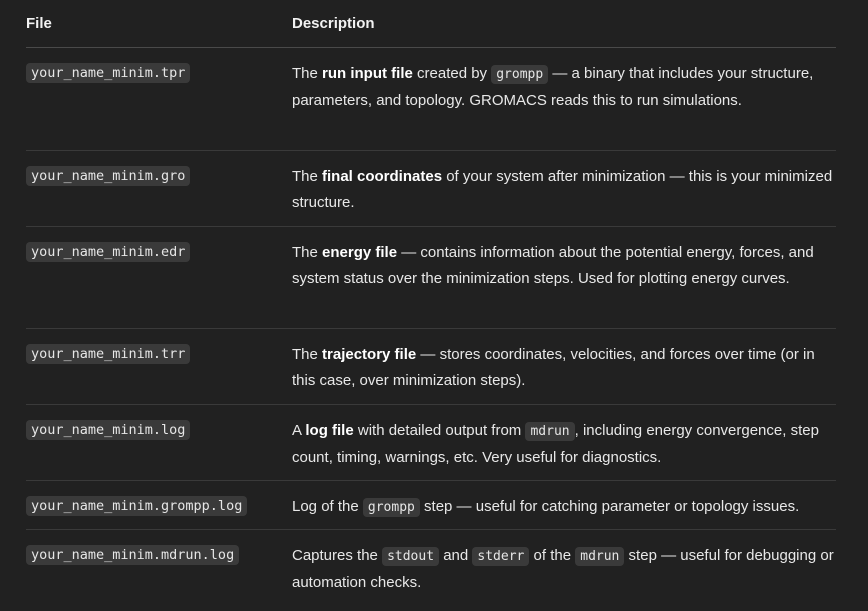 The height and width of the screenshot is (611, 868). I want to click on bold-term: run input file, so click(367, 73).